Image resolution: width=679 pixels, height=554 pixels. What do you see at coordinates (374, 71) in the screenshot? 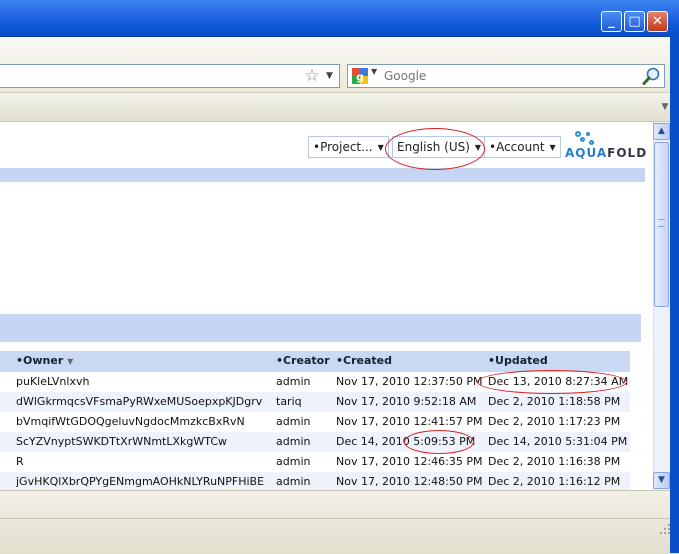
I see `search-engine-dropdown-icon: ▼` at bounding box center [374, 71].